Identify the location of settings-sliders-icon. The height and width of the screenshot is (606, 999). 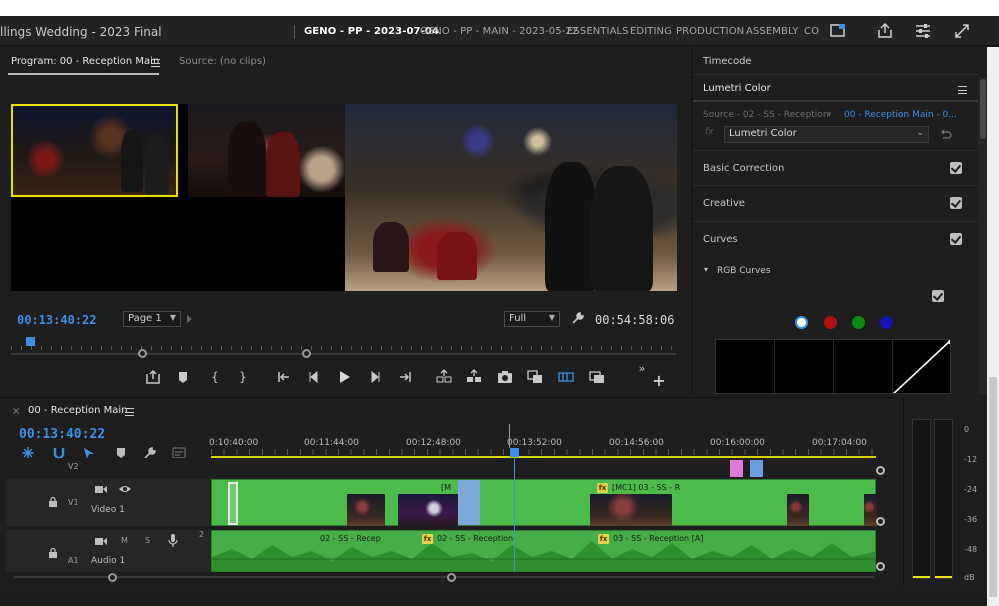
(923, 31).